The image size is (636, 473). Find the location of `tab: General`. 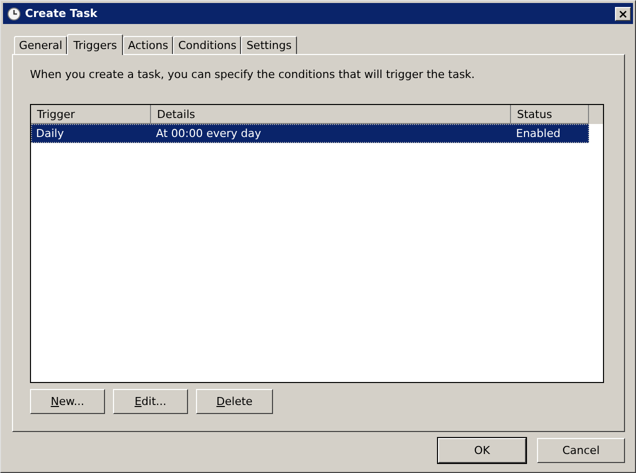

tab: General is located at coordinates (41, 45).